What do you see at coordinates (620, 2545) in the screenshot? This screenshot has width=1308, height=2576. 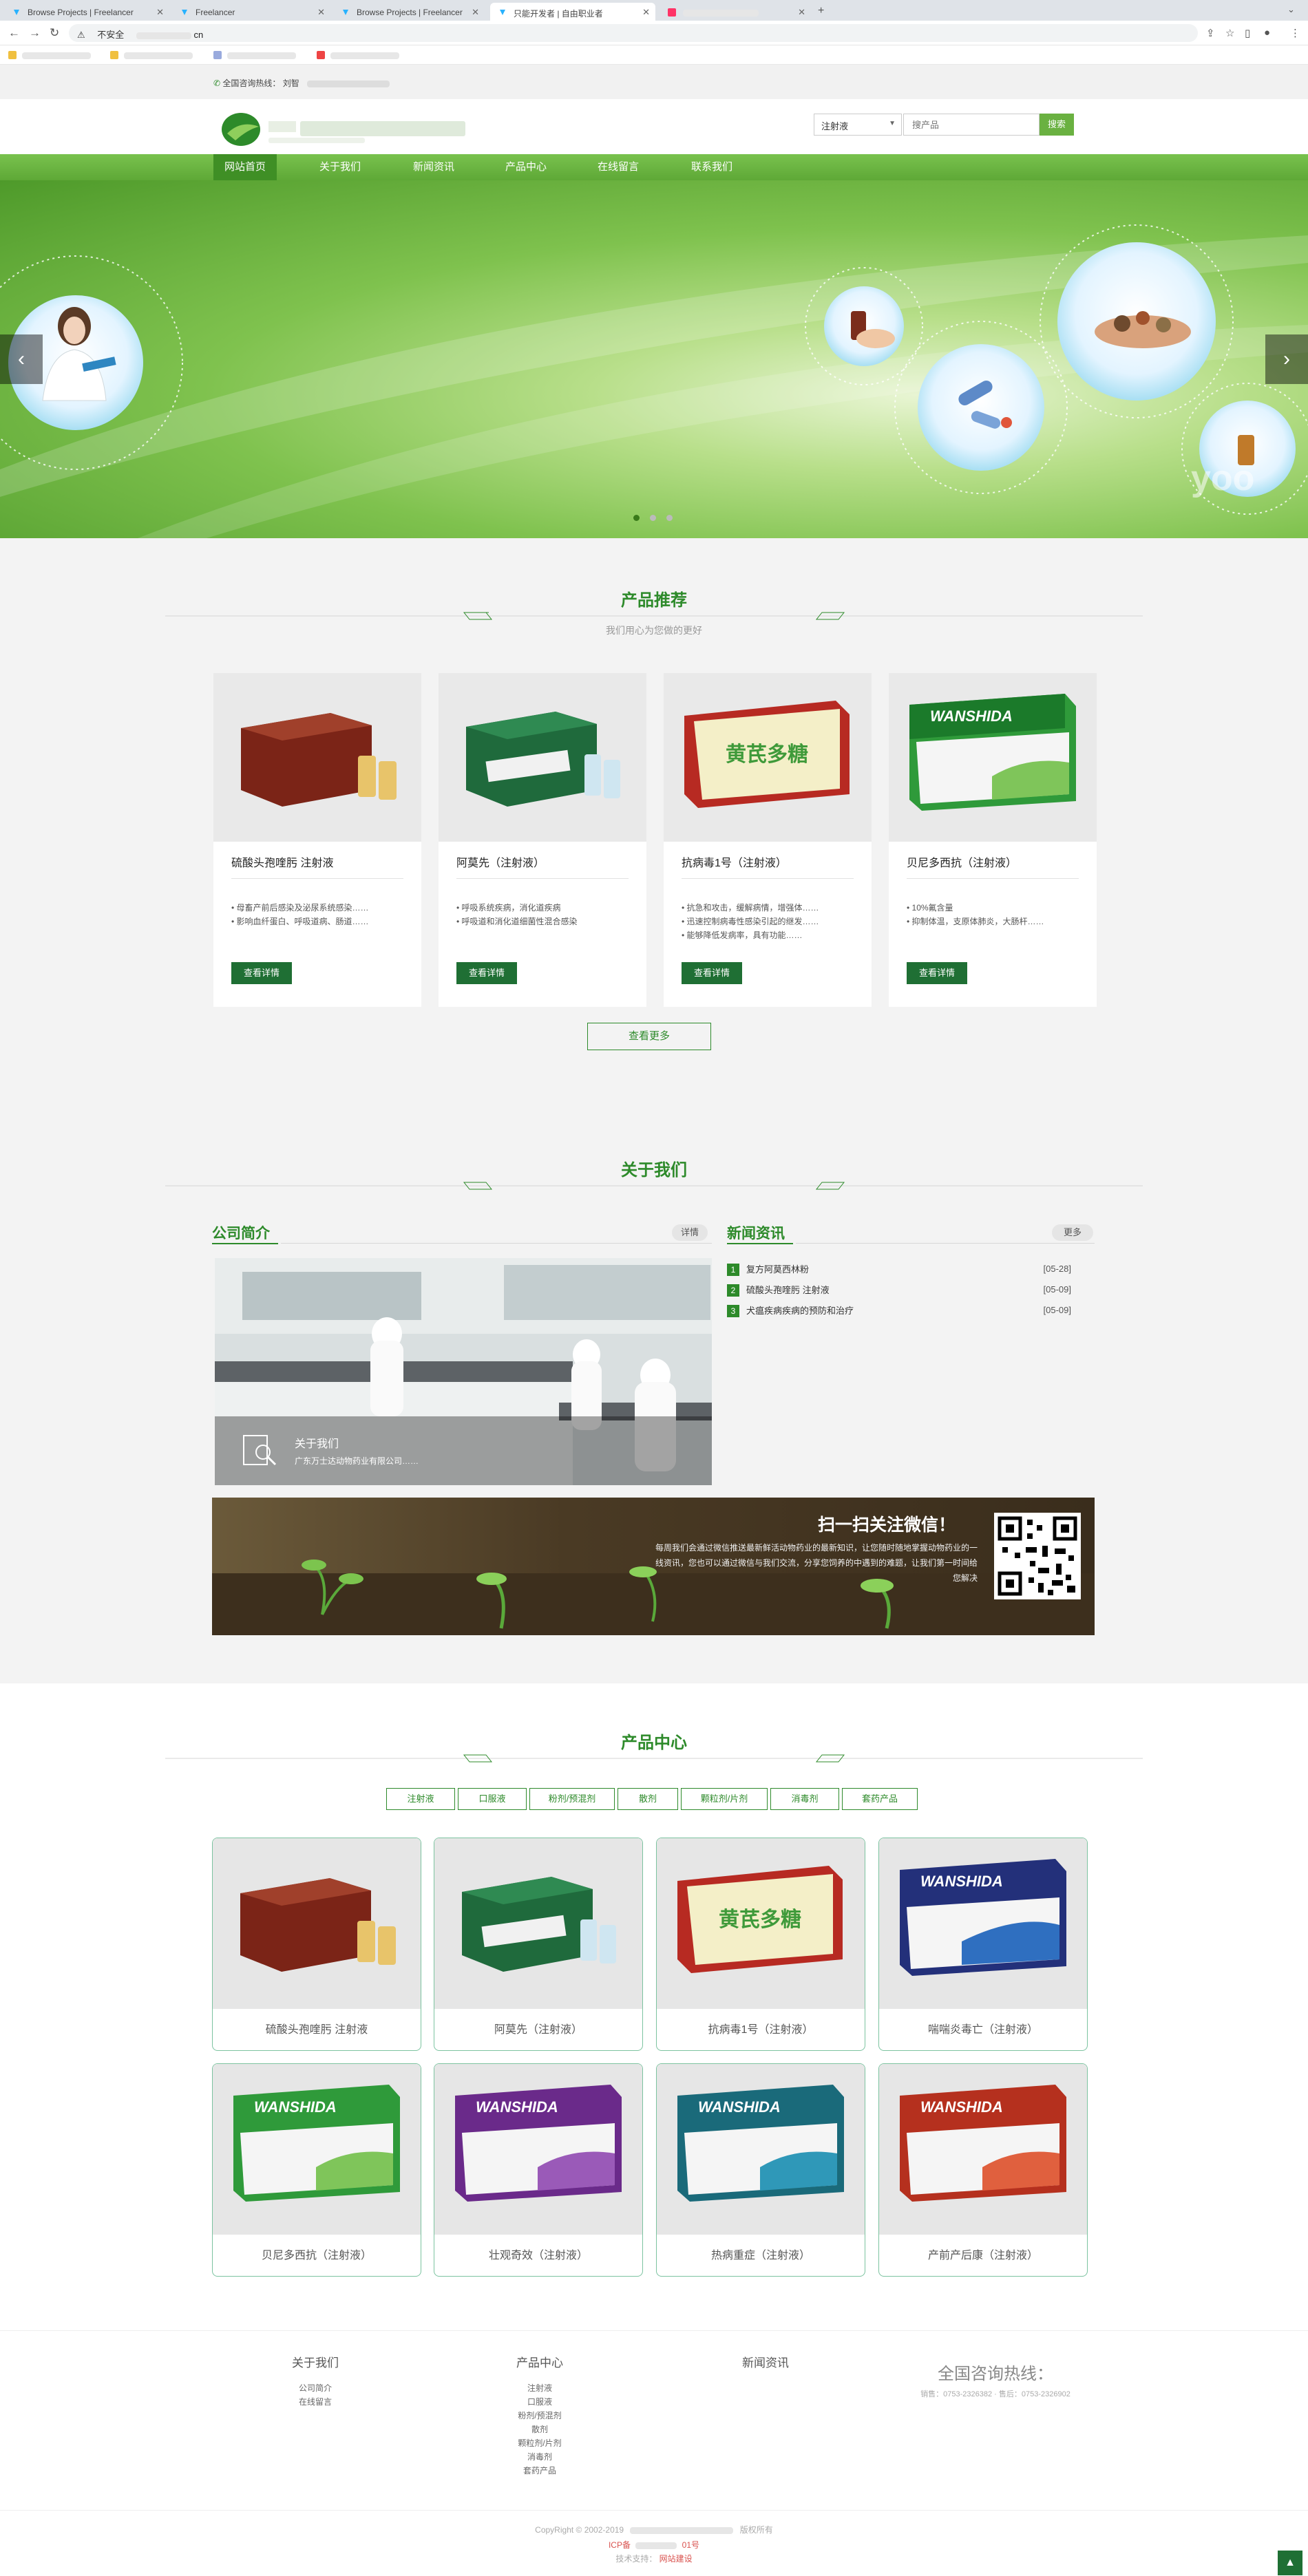 I see `icp-text: ICP备` at bounding box center [620, 2545].